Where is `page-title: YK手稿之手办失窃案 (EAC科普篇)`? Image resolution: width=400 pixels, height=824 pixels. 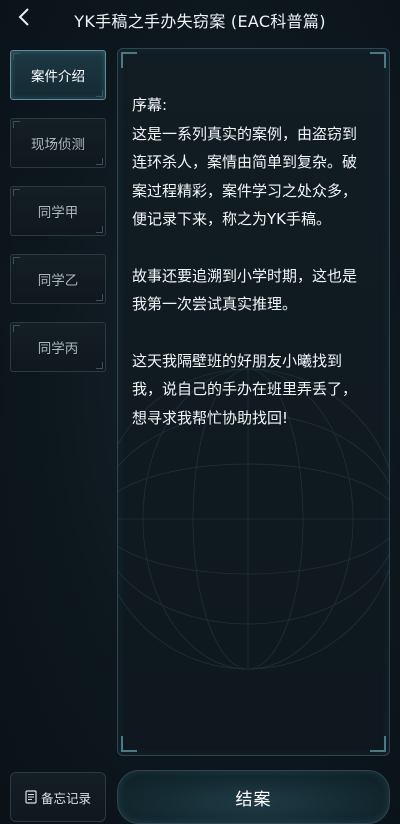 page-title: YK手稿之手办失窃案 (EAC科普篇) is located at coordinates (200, 21).